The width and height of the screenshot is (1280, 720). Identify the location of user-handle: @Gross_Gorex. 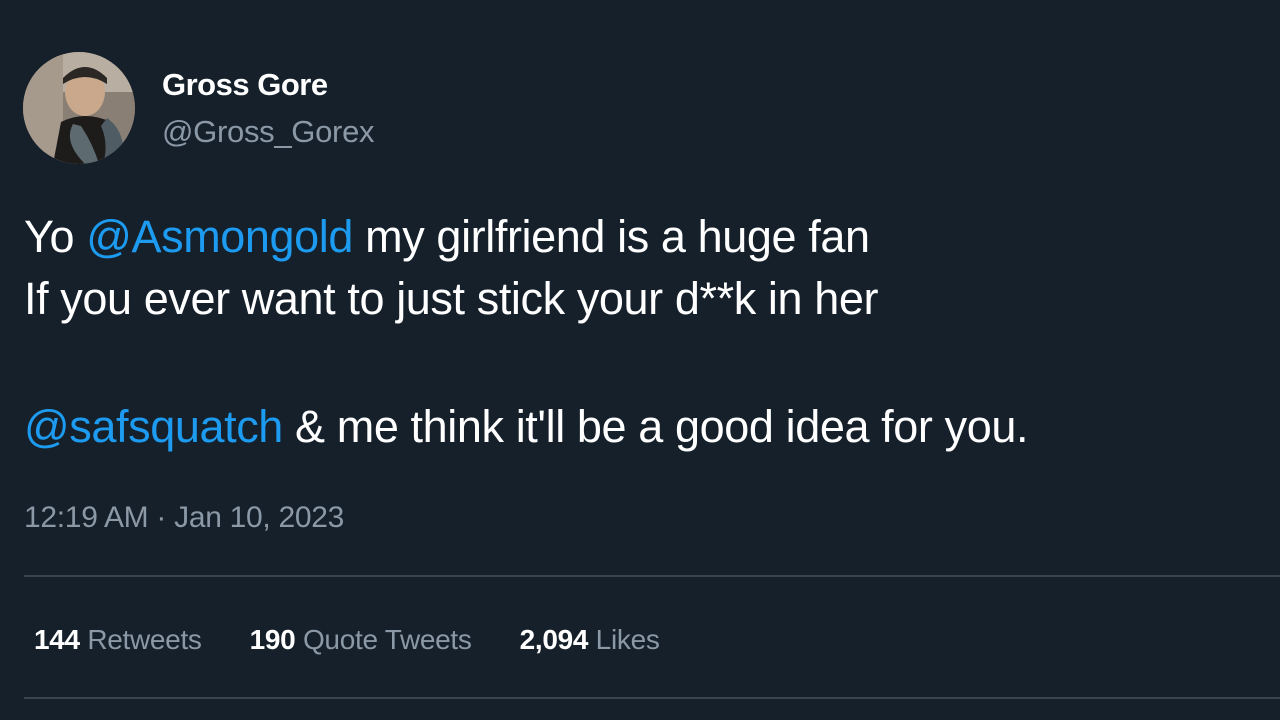
(268, 132).